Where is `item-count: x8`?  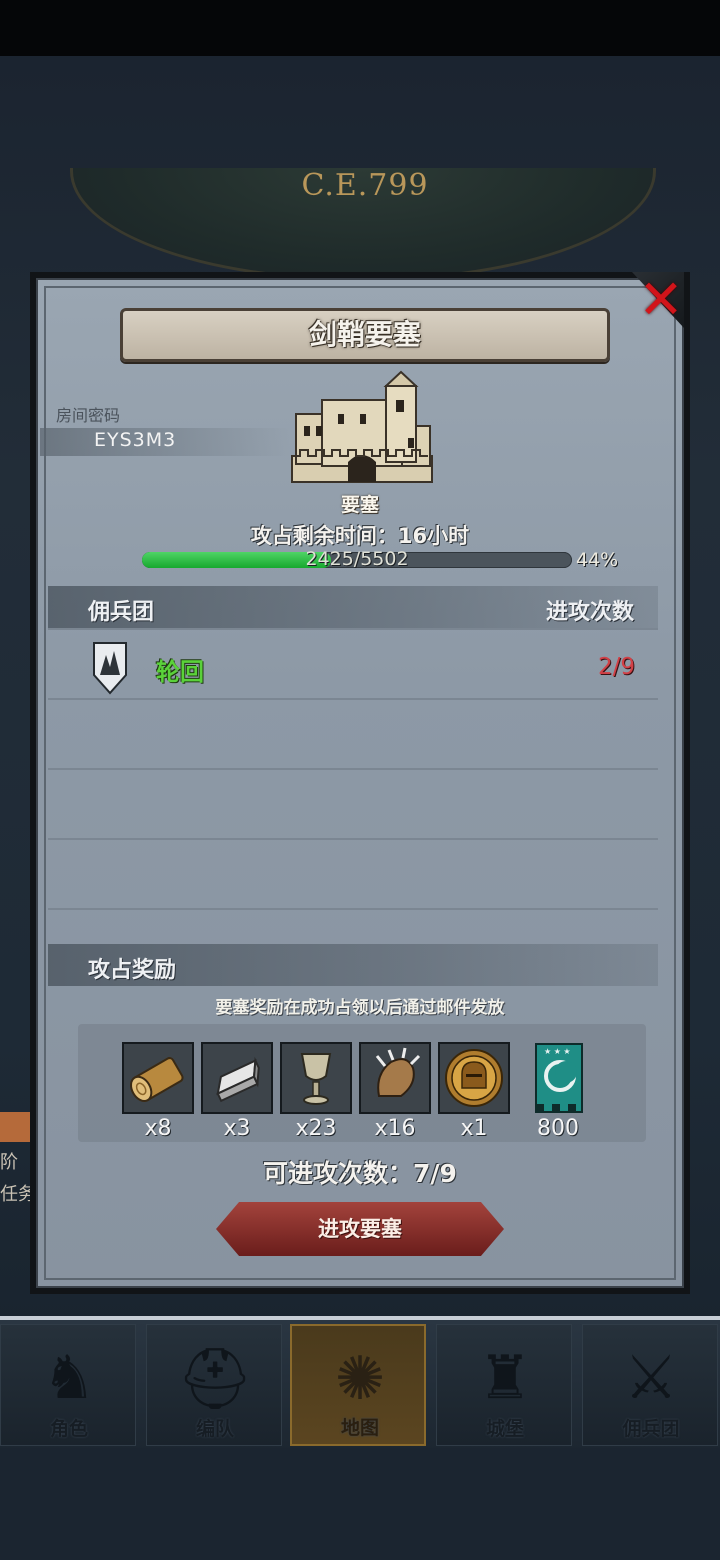
item-count: x8 is located at coordinates (158, 1128).